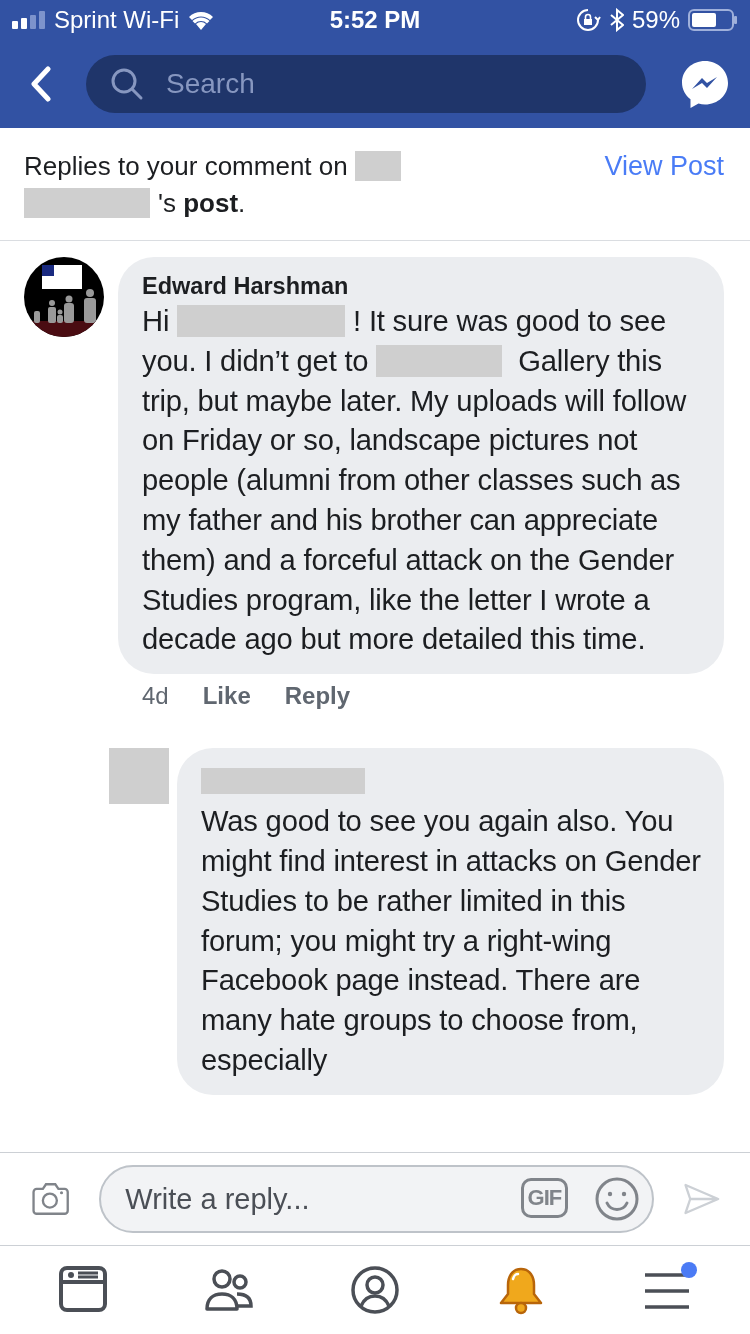  I want to click on comment-text: Was good to see you again also. You might find interest in attacks on Gender Studies to be rather limited in this forum; you might try a right-wing Facebook page instead. There are many hate groups to choose from, especially, so click(451, 941).